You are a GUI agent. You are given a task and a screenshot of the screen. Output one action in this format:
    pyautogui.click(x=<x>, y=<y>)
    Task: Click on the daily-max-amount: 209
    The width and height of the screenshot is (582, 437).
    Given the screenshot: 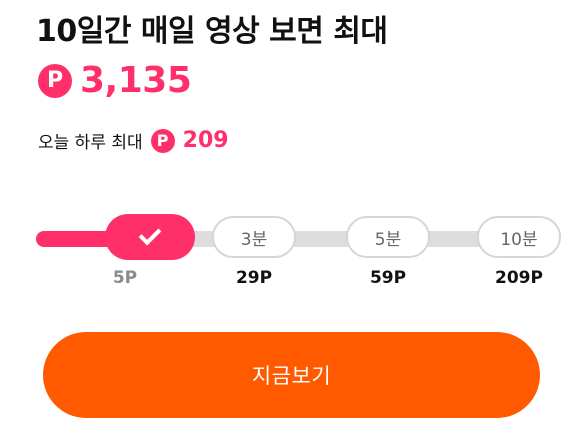 What is the action you would take?
    pyautogui.click(x=205, y=140)
    